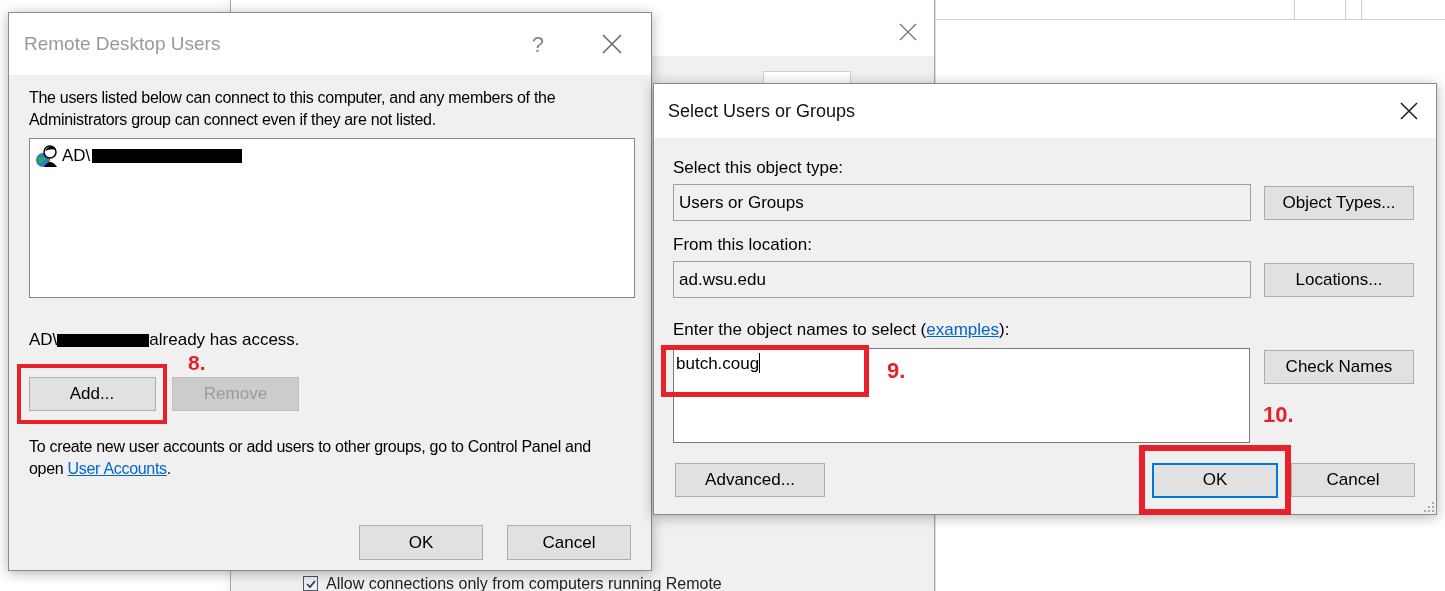 This screenshot has width=1445, height=591. What do you see at coordinates (224, 340) in the screenshot?
I see `access-note-text: already has access.` at bounding box center [224, 340].